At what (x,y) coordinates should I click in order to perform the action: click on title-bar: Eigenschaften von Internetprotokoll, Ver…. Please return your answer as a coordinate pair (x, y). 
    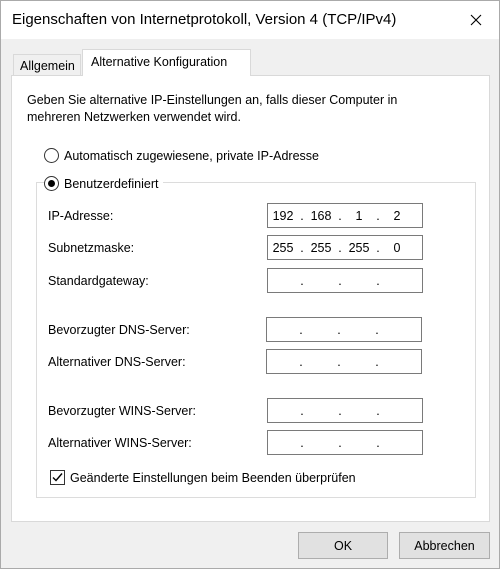
    Looking at the image, I should click on (250, 20).